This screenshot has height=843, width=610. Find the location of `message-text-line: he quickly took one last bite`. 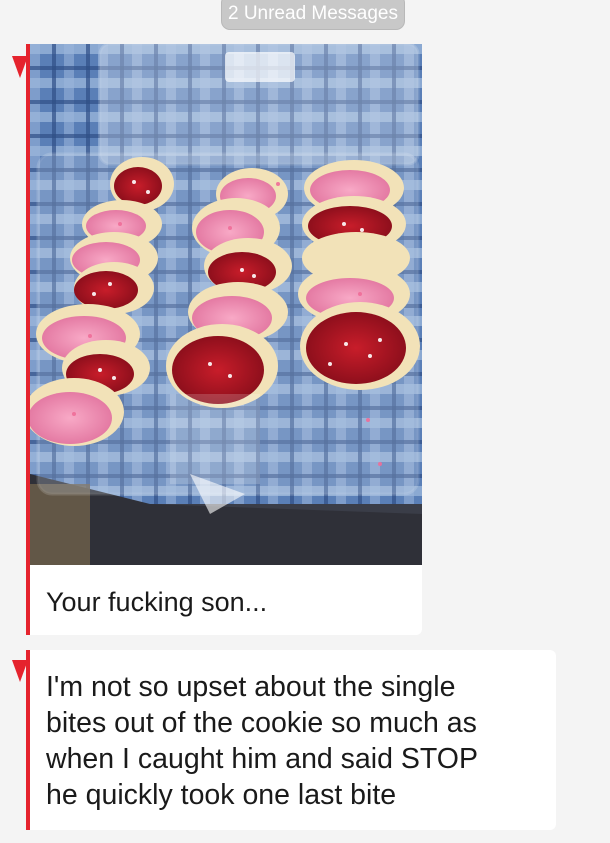

message-text-line: he quickly took one last bite is located at coordinates (221, 795).